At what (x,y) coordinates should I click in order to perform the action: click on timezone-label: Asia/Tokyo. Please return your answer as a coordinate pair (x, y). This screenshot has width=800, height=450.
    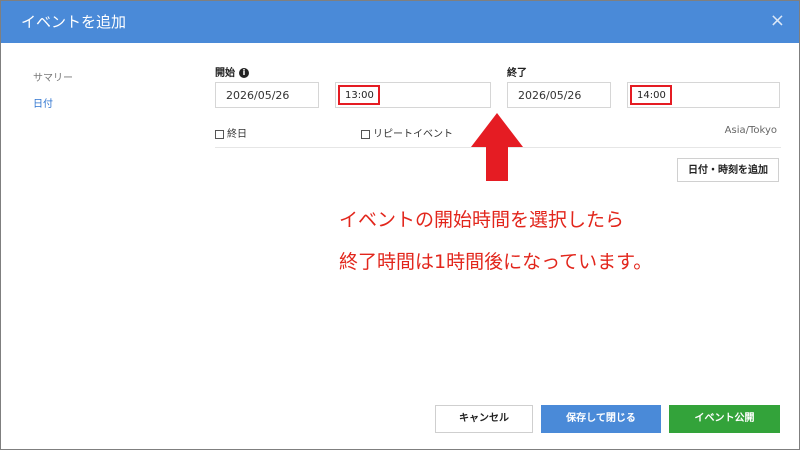
    Looking at the image, I should click on (751, 130).